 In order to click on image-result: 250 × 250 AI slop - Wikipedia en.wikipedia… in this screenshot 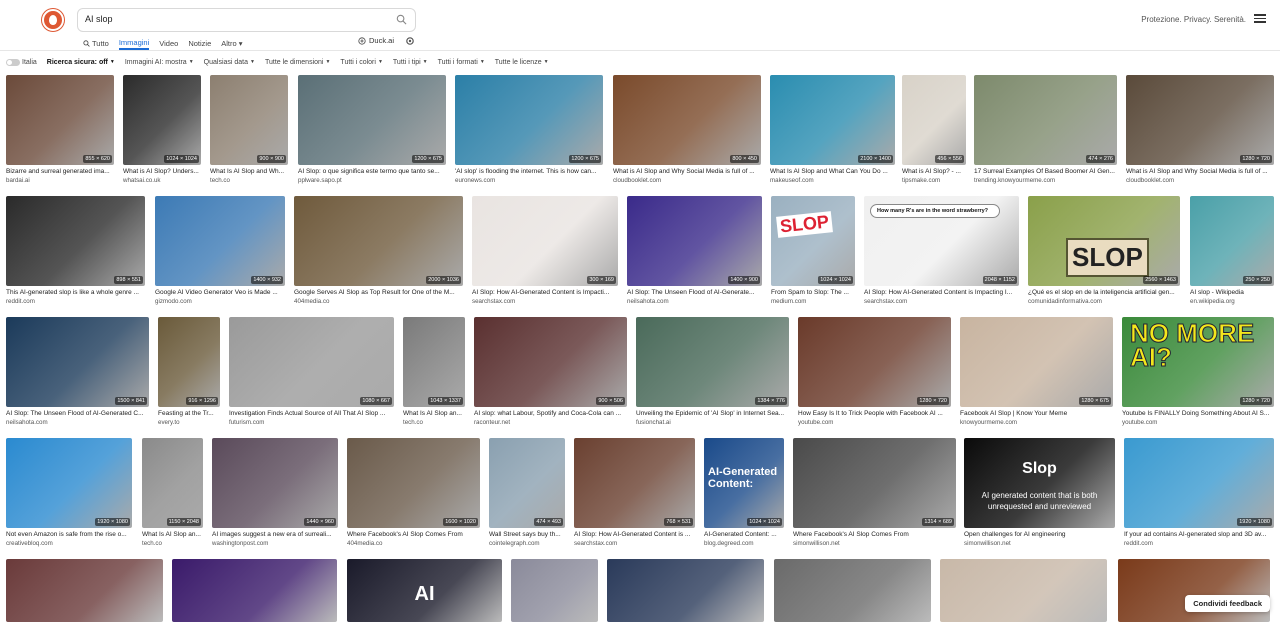, I will do `click(1232, 253)`.